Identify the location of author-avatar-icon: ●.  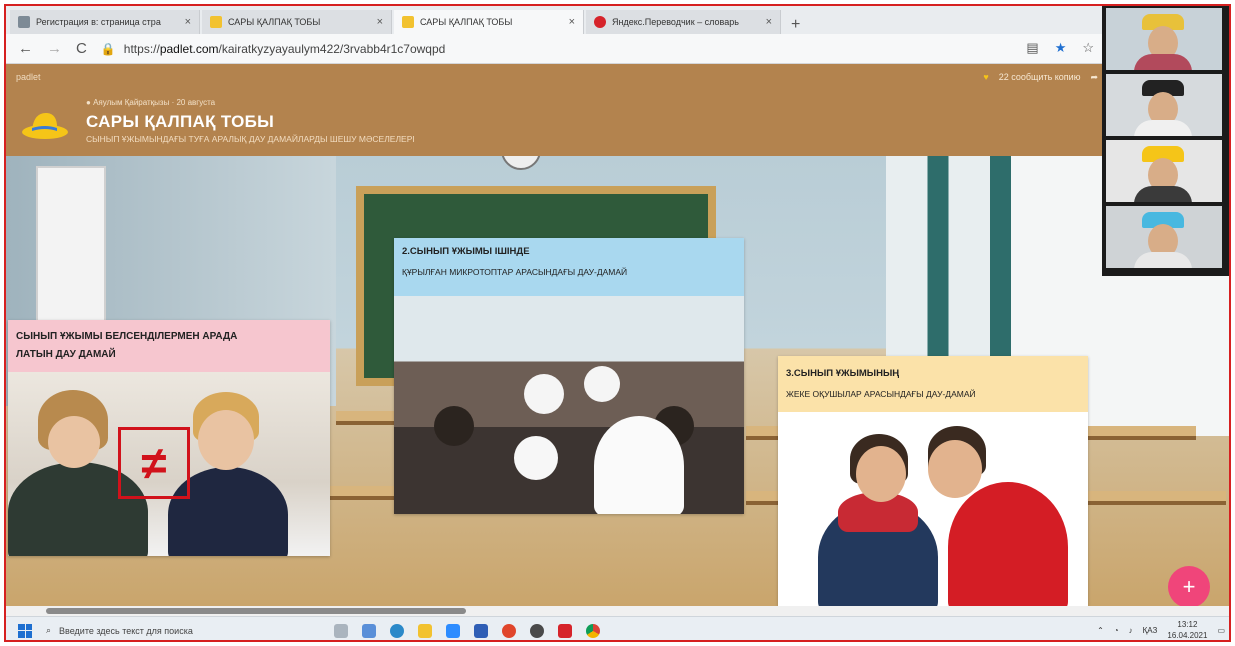
(88, 102).